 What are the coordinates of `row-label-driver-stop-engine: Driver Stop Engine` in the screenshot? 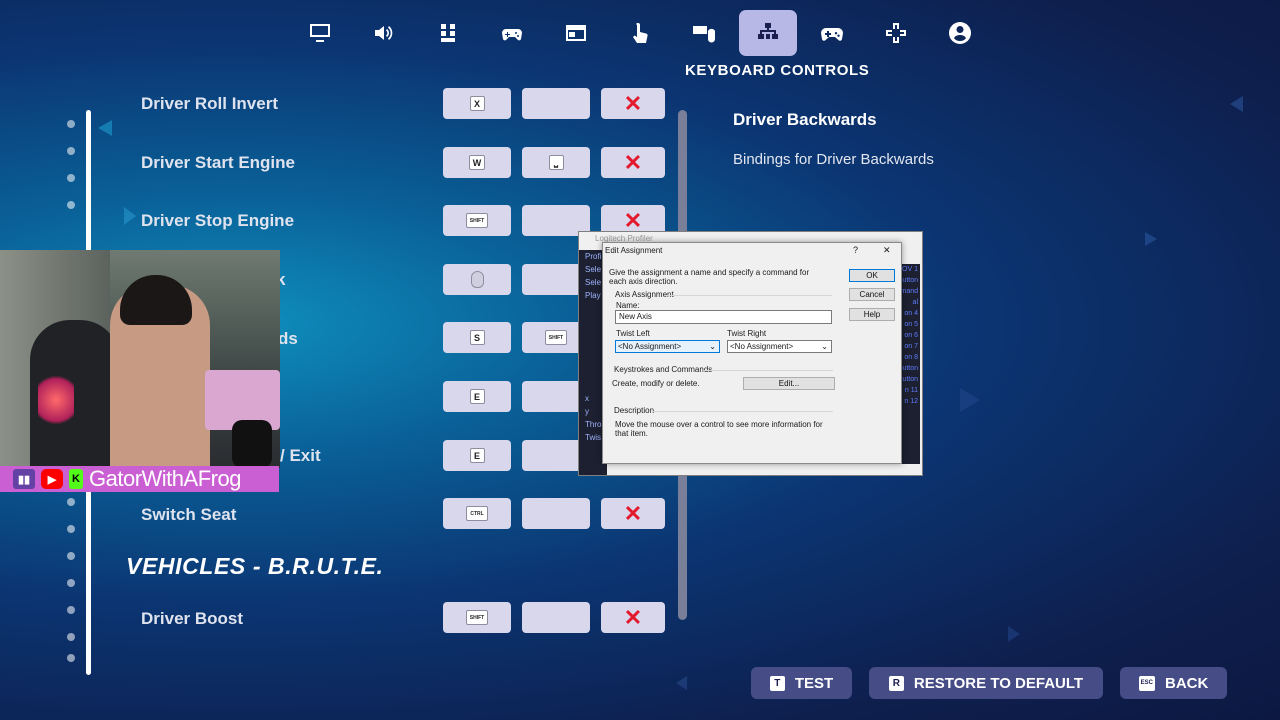 It's located at (218, 220).